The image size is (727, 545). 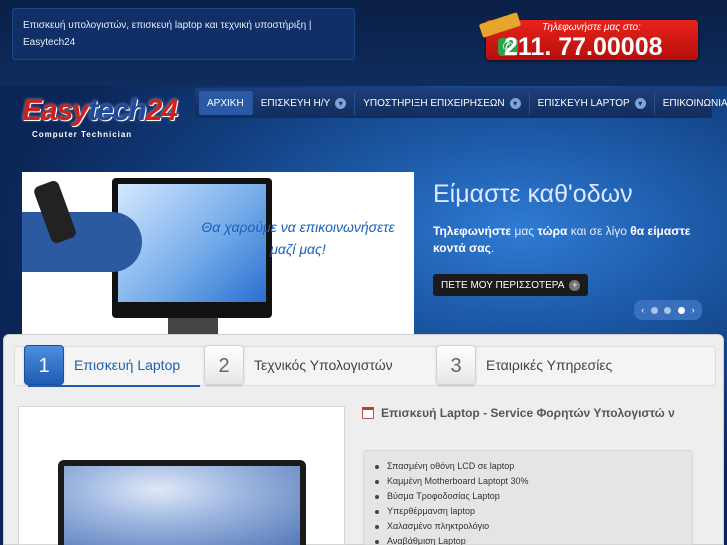 What do you see at coordinates (549, 365) in the screenshot?
I see `tab-label: Εταιρικές Υπηρεσίες` at bounding box center [549, 365].